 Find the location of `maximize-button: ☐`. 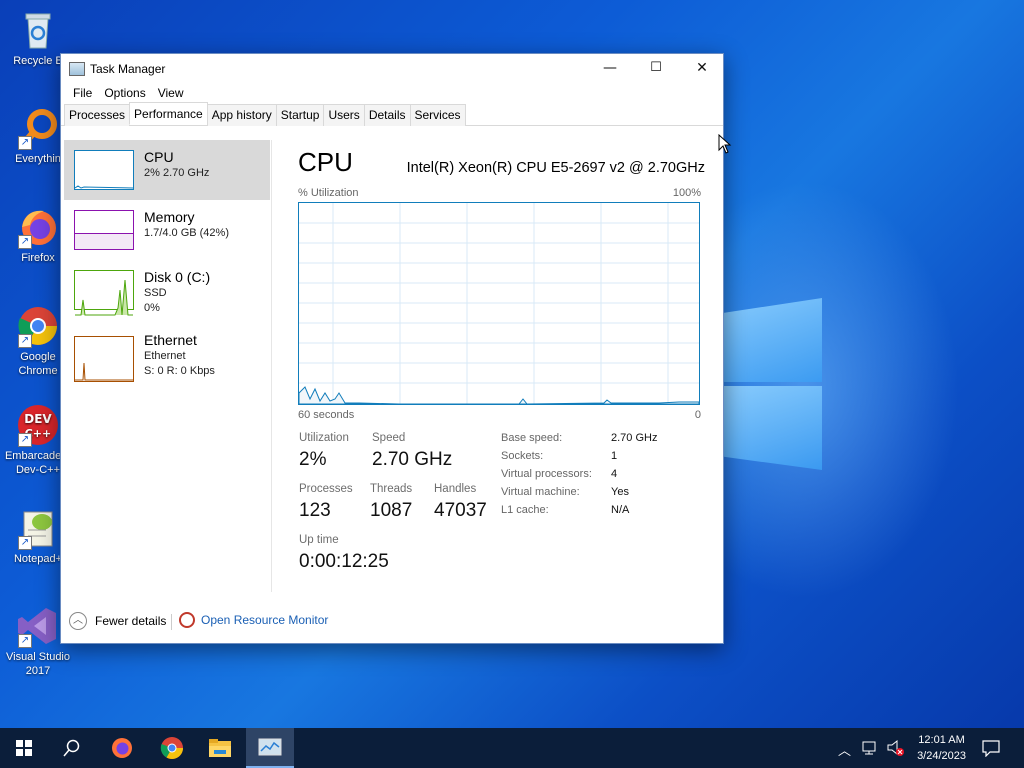

maximize-button: ☐ is located at coordinates (656, 69).